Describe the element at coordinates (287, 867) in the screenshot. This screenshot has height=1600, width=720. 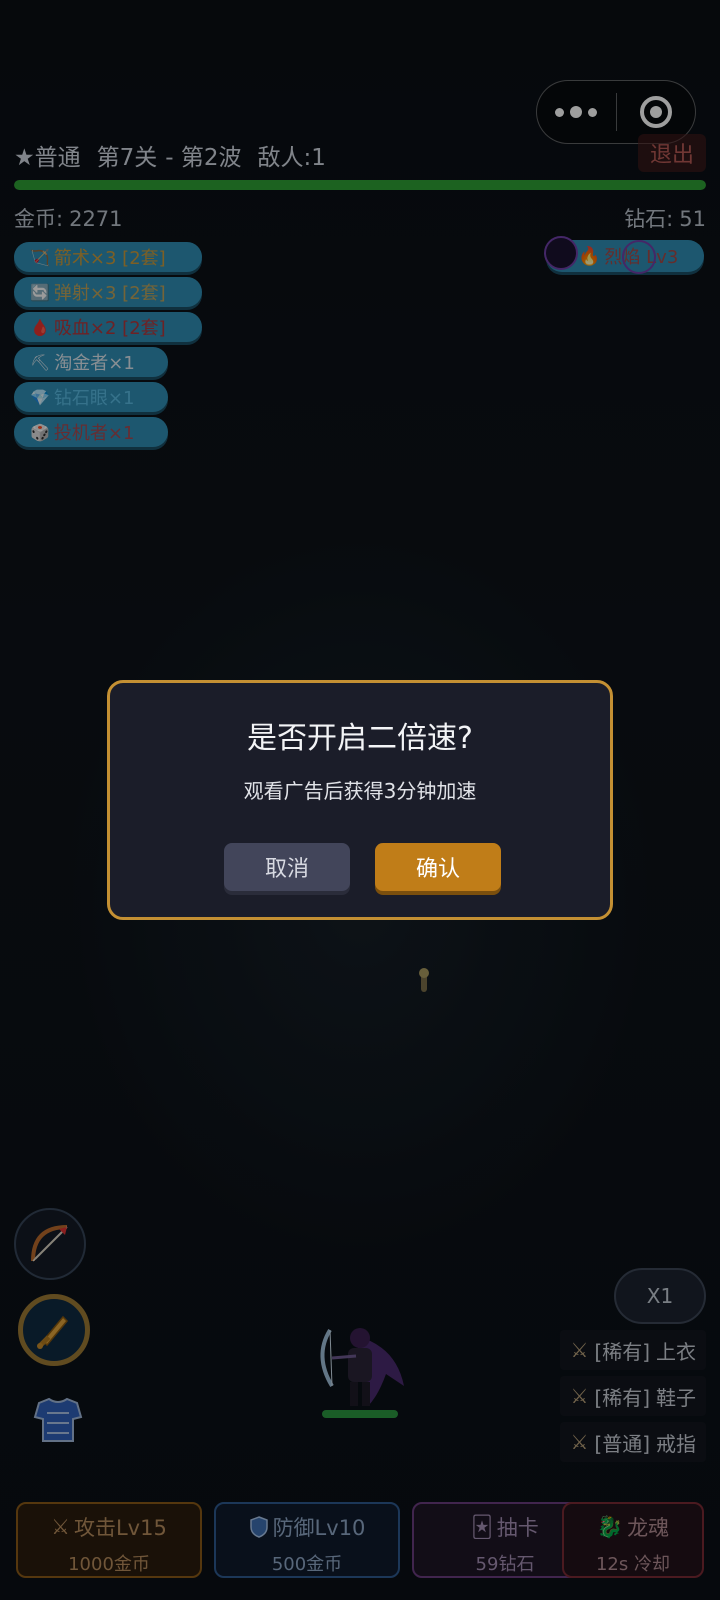
I see `cancel-button: 取消` at that location.